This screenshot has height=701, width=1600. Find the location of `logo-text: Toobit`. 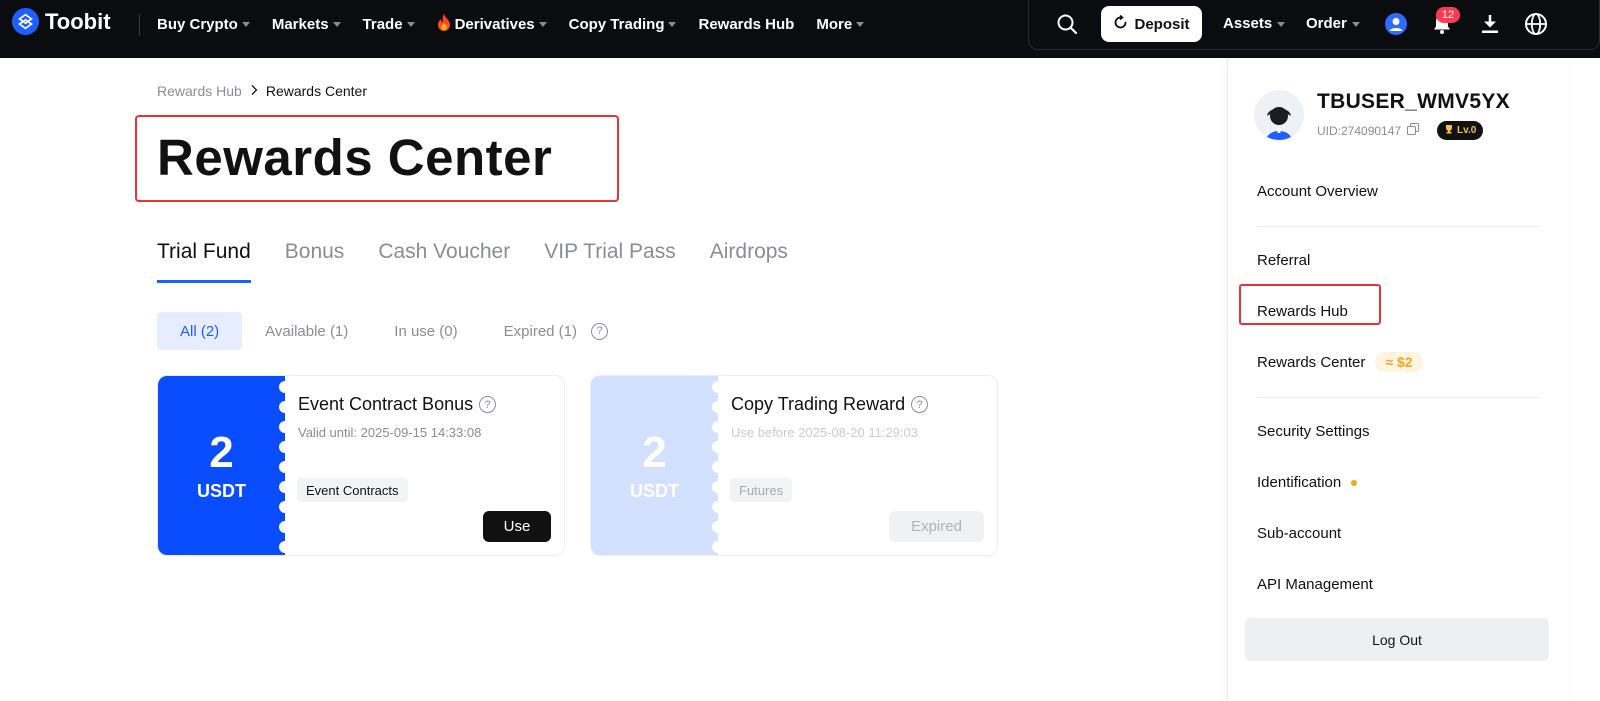

logo-text: Toobit is located at coordinates (78, 21).